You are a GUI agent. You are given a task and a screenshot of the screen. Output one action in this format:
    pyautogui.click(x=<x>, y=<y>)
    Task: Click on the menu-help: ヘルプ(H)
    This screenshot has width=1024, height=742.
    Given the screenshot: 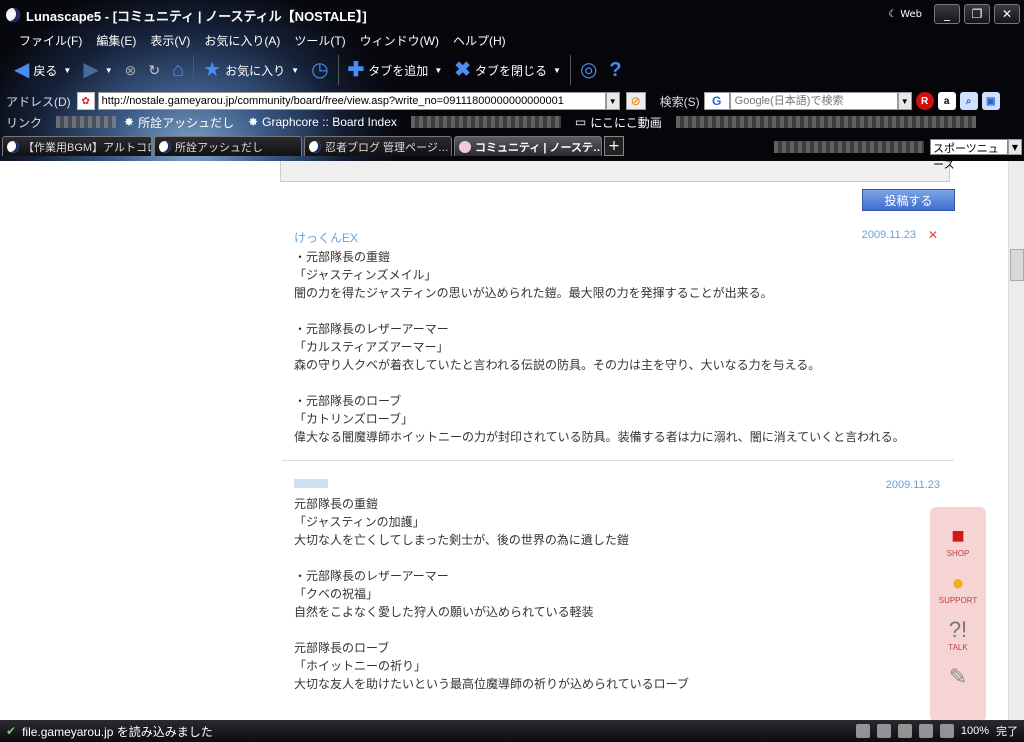 What is the action you would take?
    pyautogui.click(x=479, y=40)
    